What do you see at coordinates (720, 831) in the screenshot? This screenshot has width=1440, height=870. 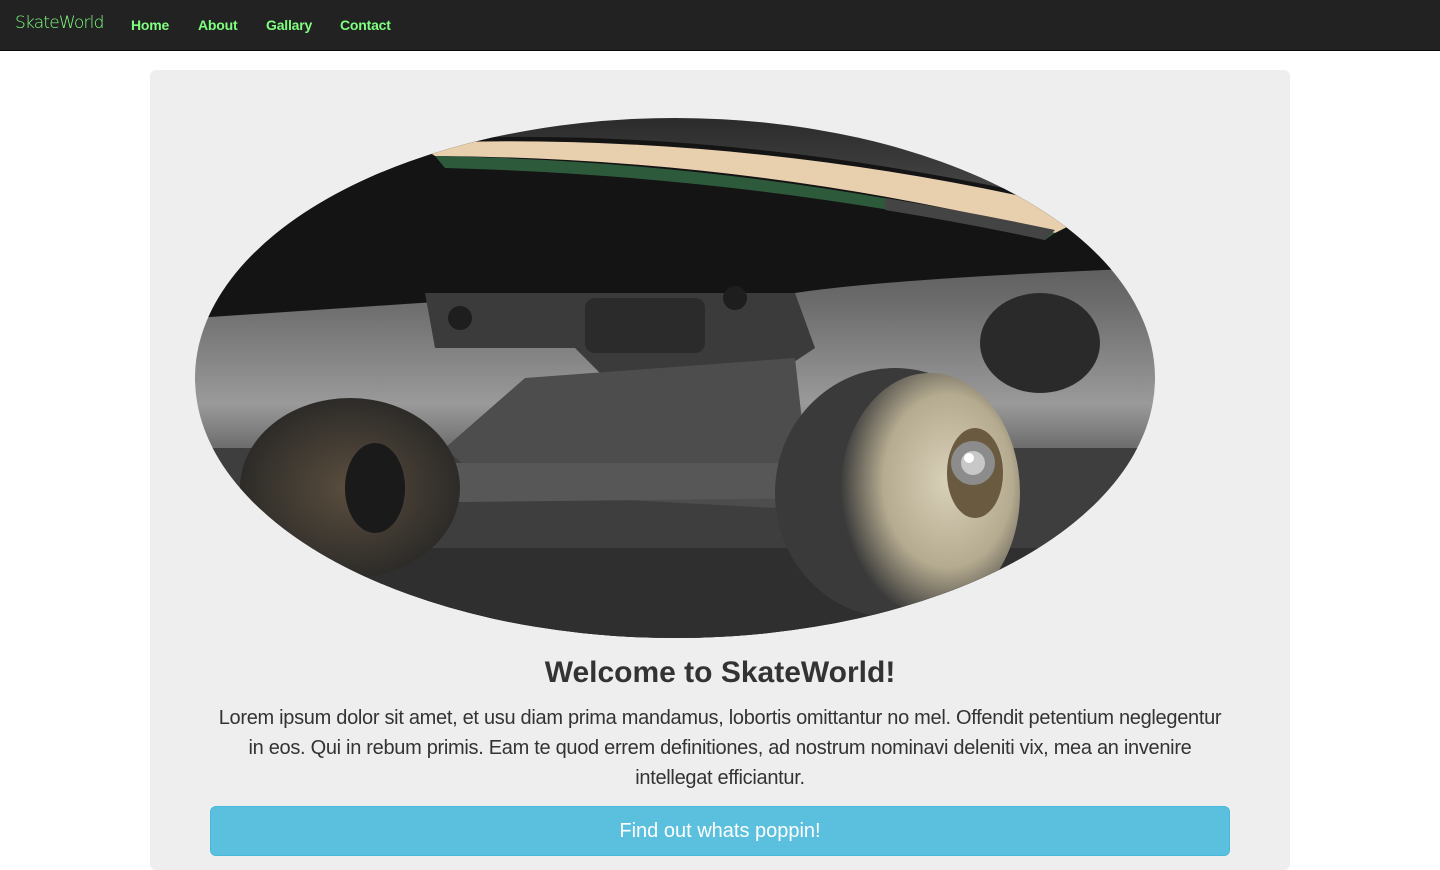 I see `find-out-button: Find out whats poppin!` at bounding box center [720, 831].